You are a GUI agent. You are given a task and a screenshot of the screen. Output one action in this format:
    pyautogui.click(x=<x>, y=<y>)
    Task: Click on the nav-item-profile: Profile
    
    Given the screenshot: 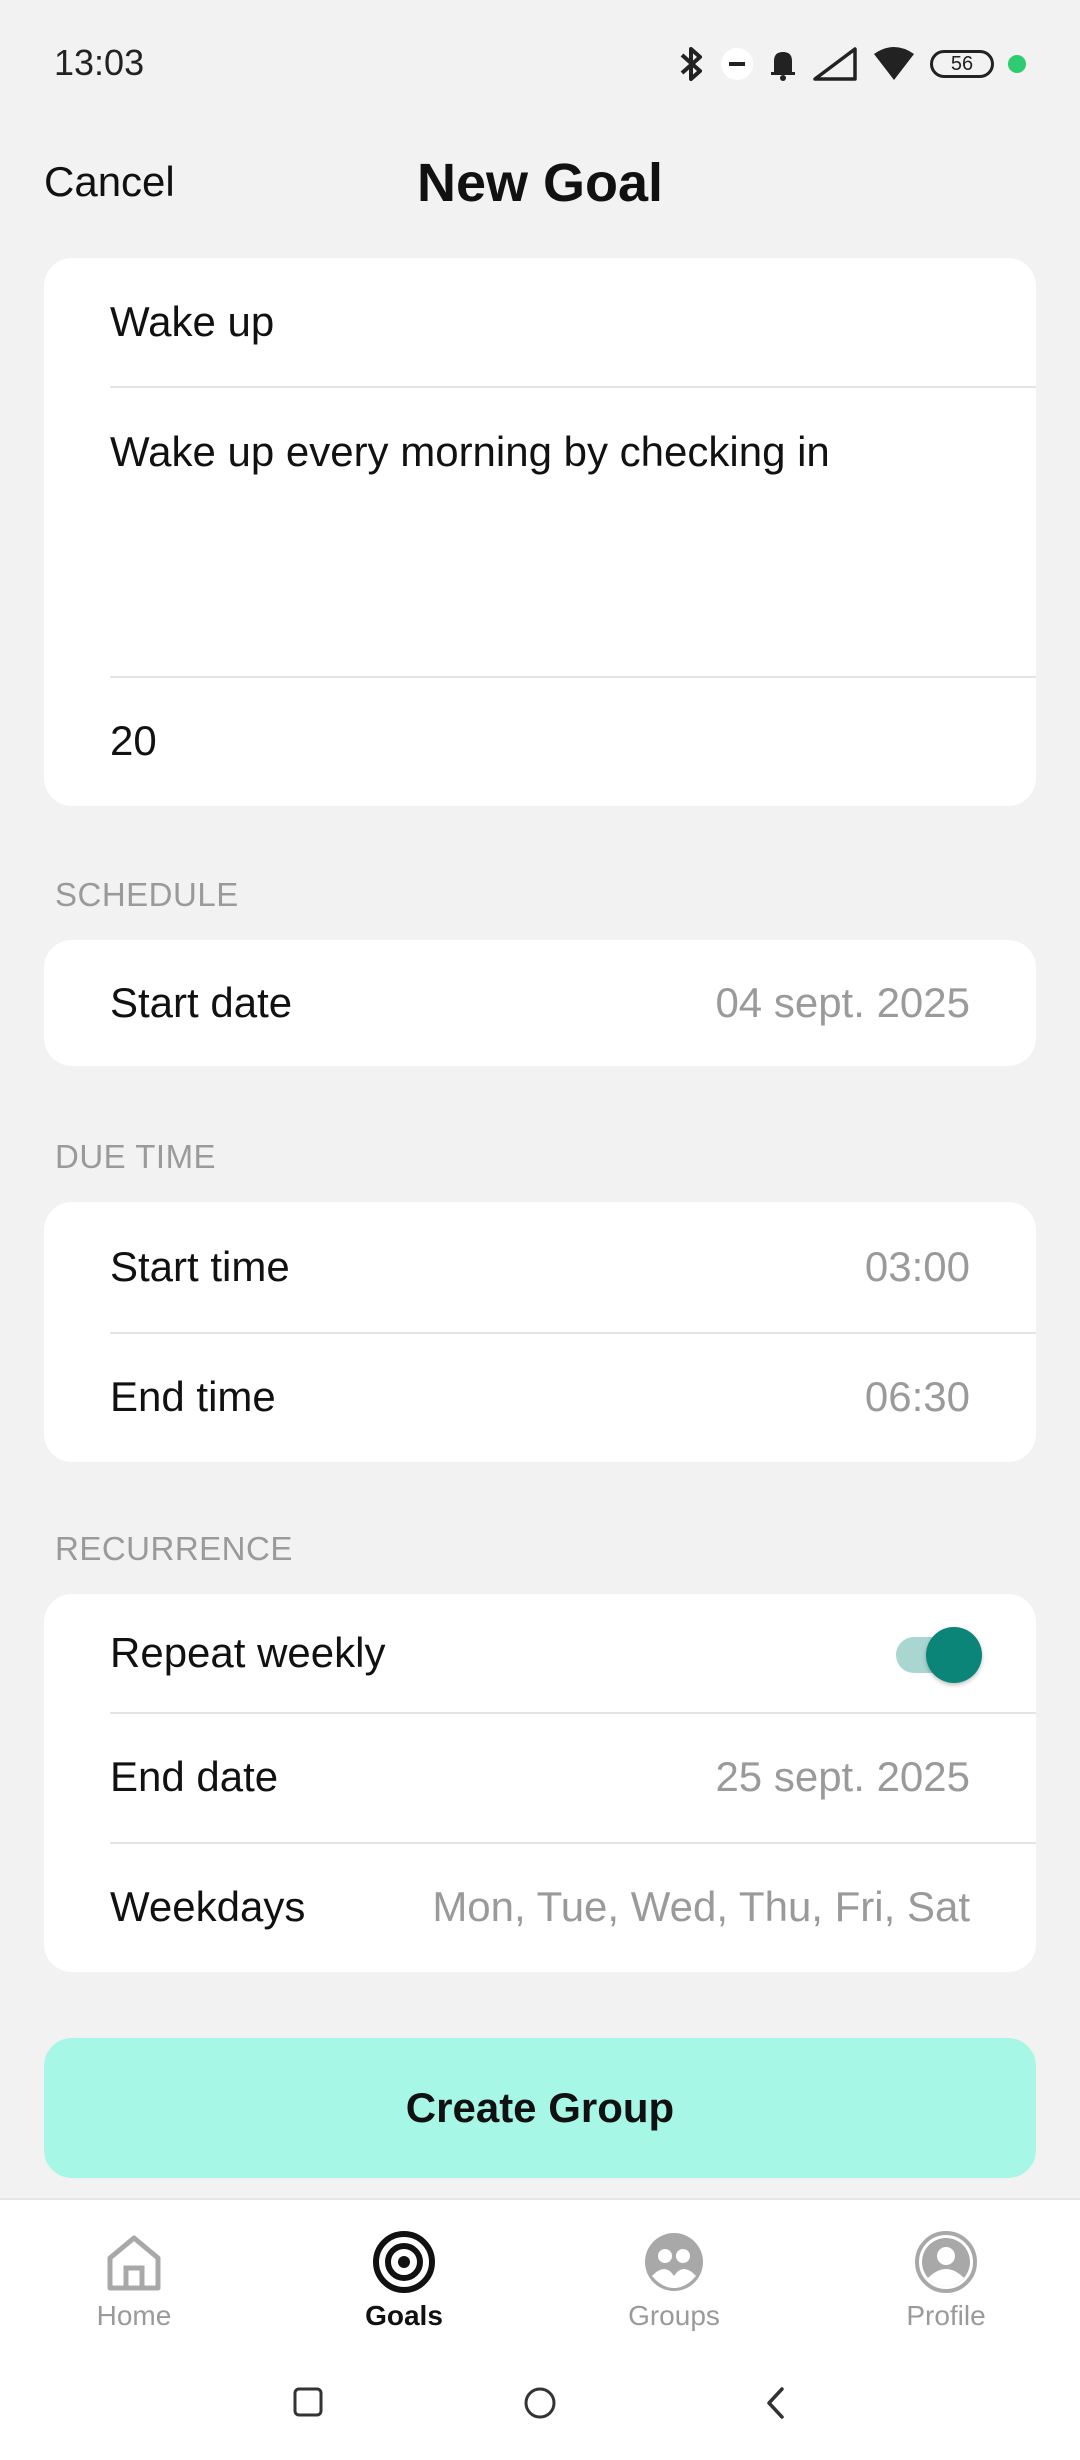 What is the action you would take?
    pyautogui.click(x=946, y=2281)
    